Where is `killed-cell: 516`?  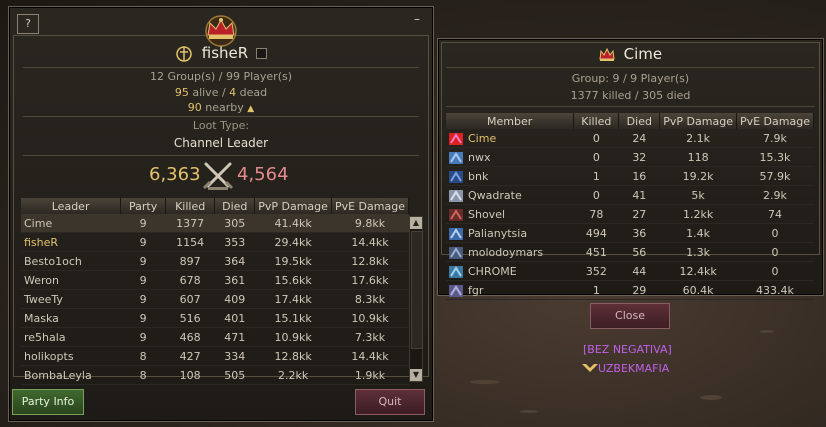 killed-cell: 516 is located at coordinates (190, 318).